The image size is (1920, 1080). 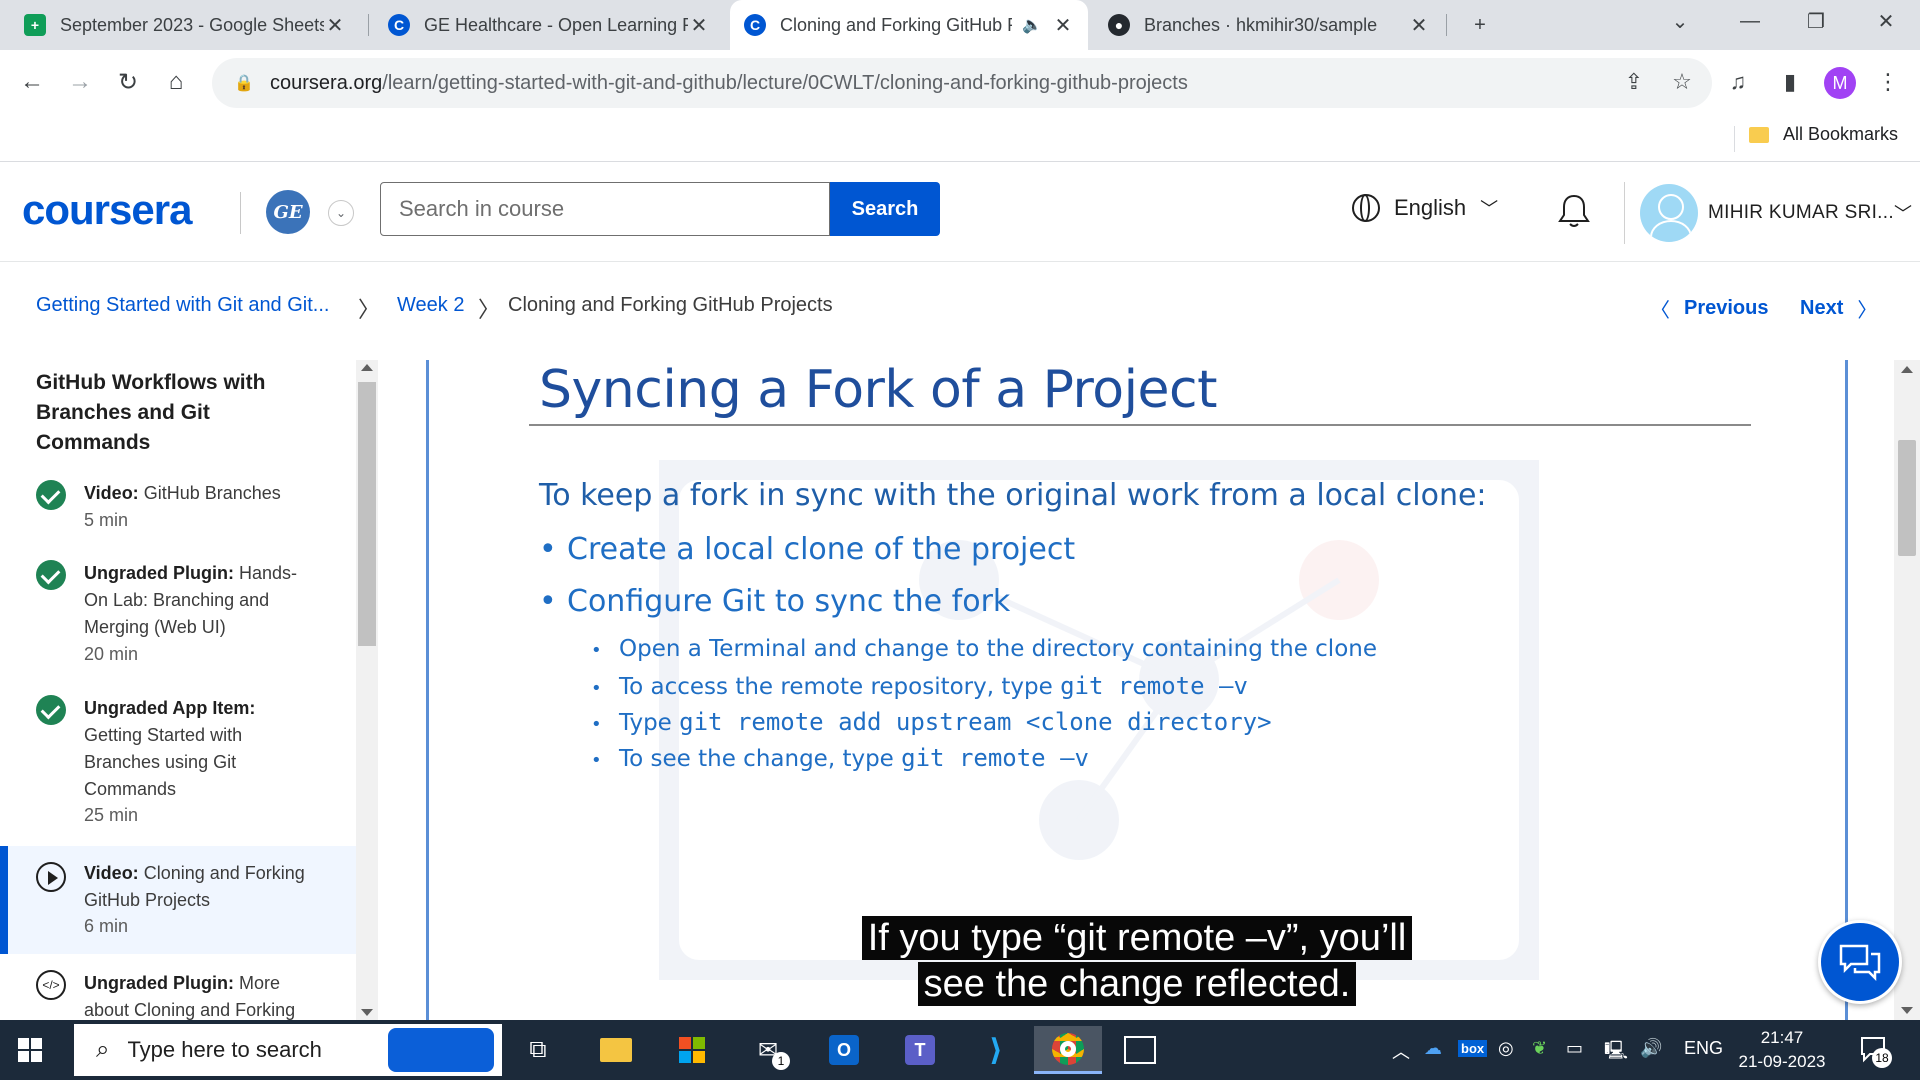 I want to click on window-close-button: ✕, so click(x=1886, y=21).